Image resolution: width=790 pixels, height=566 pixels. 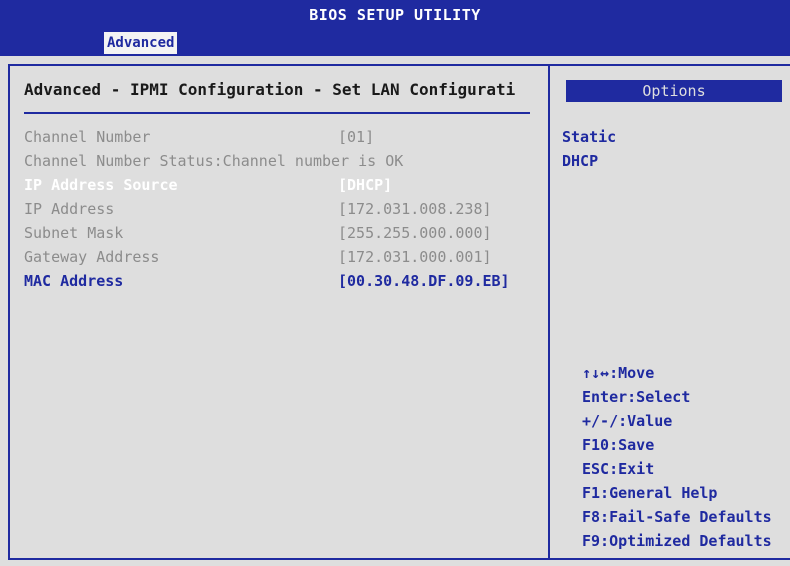 I want to click on channel-number-label: Channel Number, so click(x=87, y=137).